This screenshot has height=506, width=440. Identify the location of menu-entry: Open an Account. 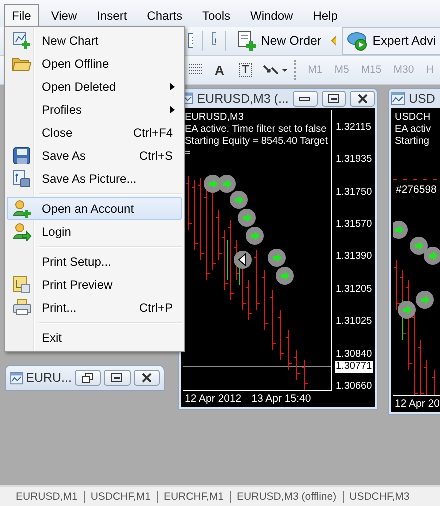
(94, 208).